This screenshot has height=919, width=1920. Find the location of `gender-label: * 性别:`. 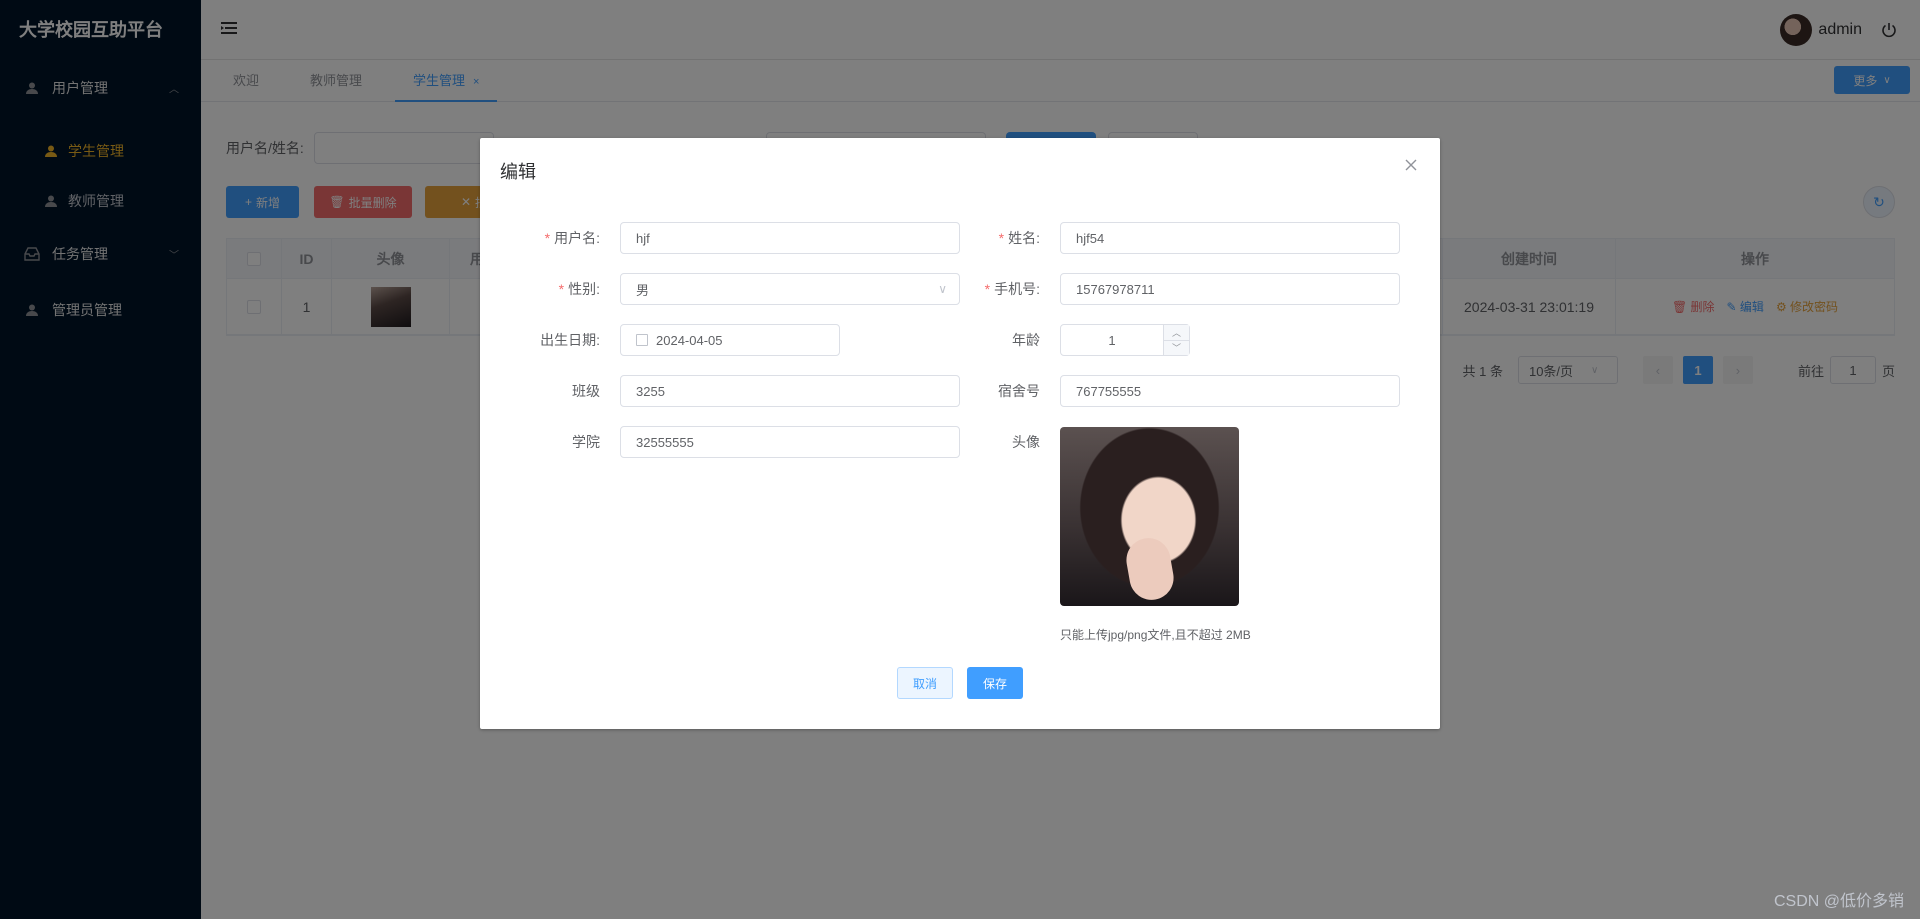

gender-label: * 性别: is located at coordinates (540, 289).